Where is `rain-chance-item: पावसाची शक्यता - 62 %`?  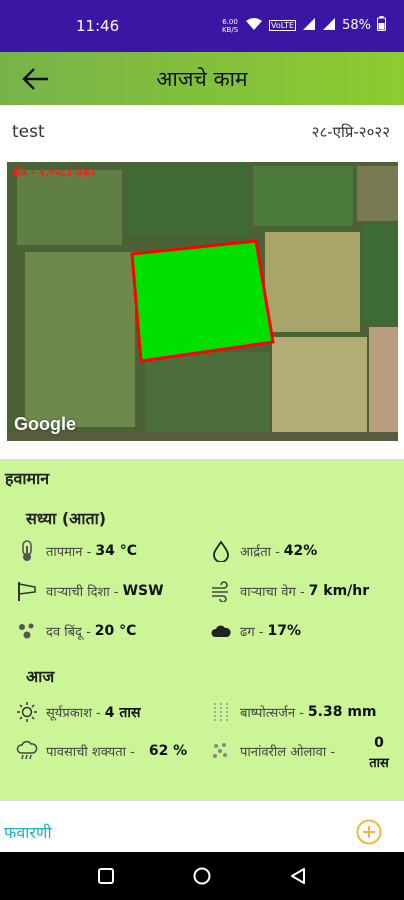
rain-chance-item: पावसाची शक्यता - 62 % is located at coordinates (101, 751).